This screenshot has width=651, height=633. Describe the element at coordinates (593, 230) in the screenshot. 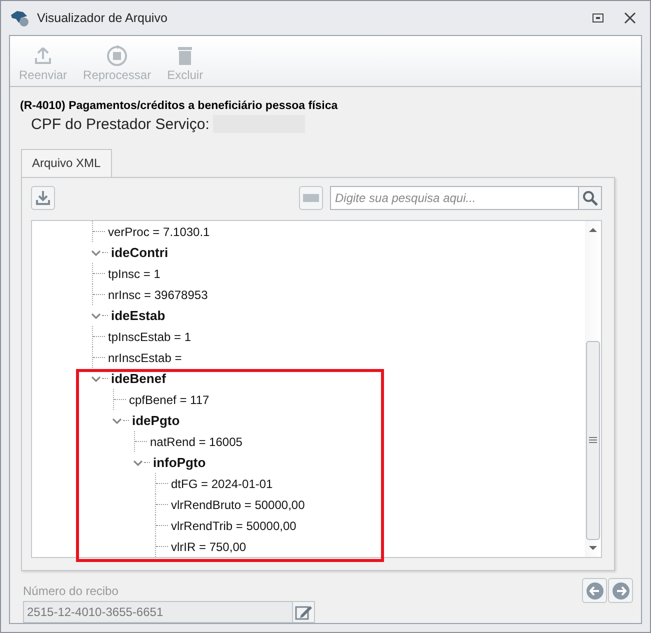

I see `scroll-up-icon` at that location.